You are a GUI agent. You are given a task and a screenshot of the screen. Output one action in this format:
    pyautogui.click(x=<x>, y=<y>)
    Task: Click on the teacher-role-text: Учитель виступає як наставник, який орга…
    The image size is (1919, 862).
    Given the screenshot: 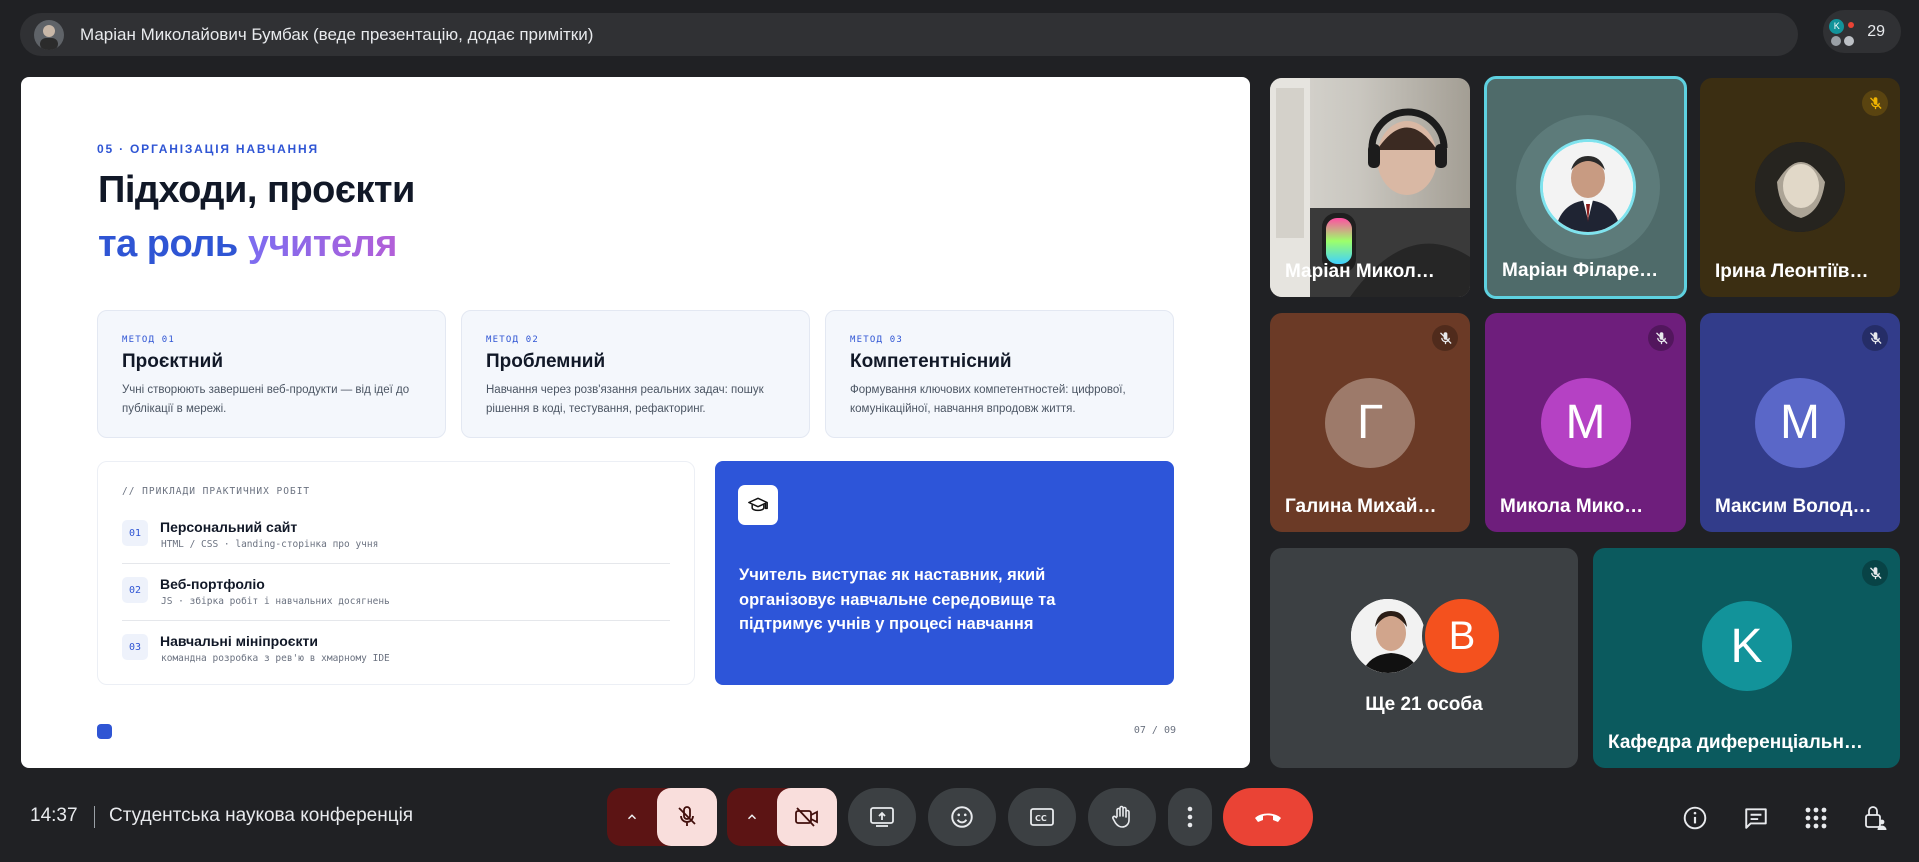 What is the action you would take?
    pyautogui.click(x=897, y=599)
    